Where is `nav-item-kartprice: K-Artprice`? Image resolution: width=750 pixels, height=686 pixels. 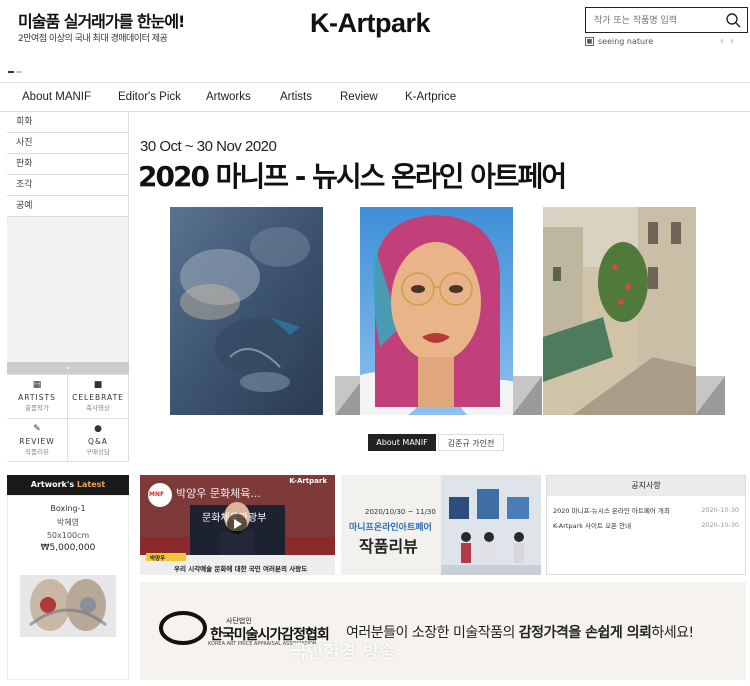
nav-item-kartprice: K-Artprice is located at coordinates (430, 97).